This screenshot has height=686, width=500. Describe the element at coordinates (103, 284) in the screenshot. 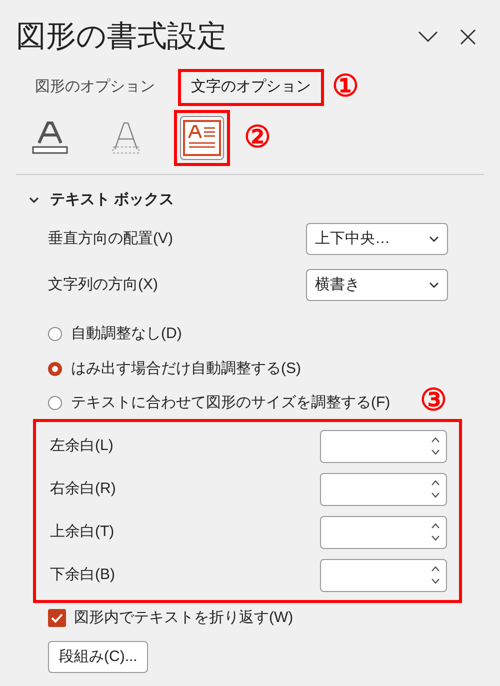

I see `field-label: 文字列の方向(X)` at that location.